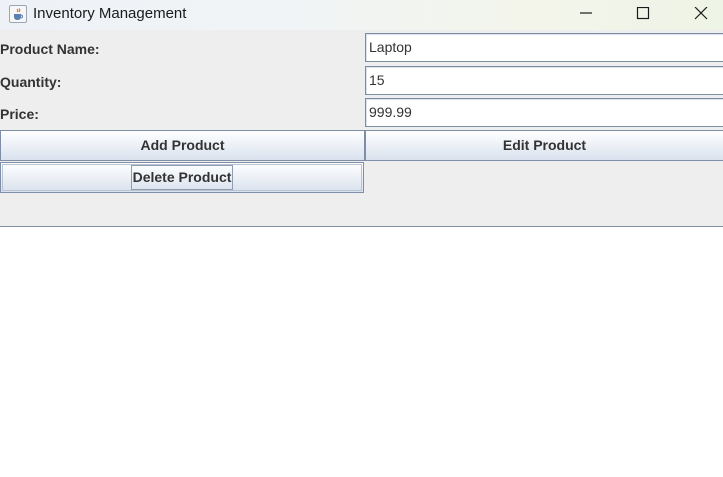  I want to click on close-button, so click(700, 15).